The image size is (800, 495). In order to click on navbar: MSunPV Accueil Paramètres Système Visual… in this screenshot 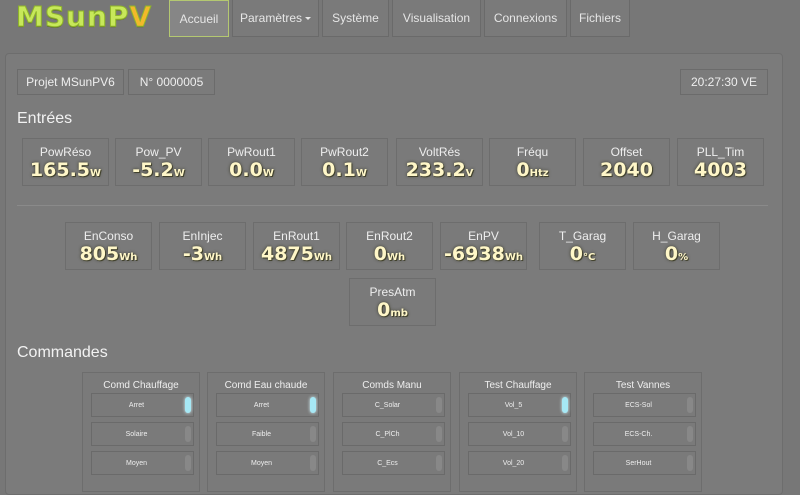, I will do `click(400, 19)`.